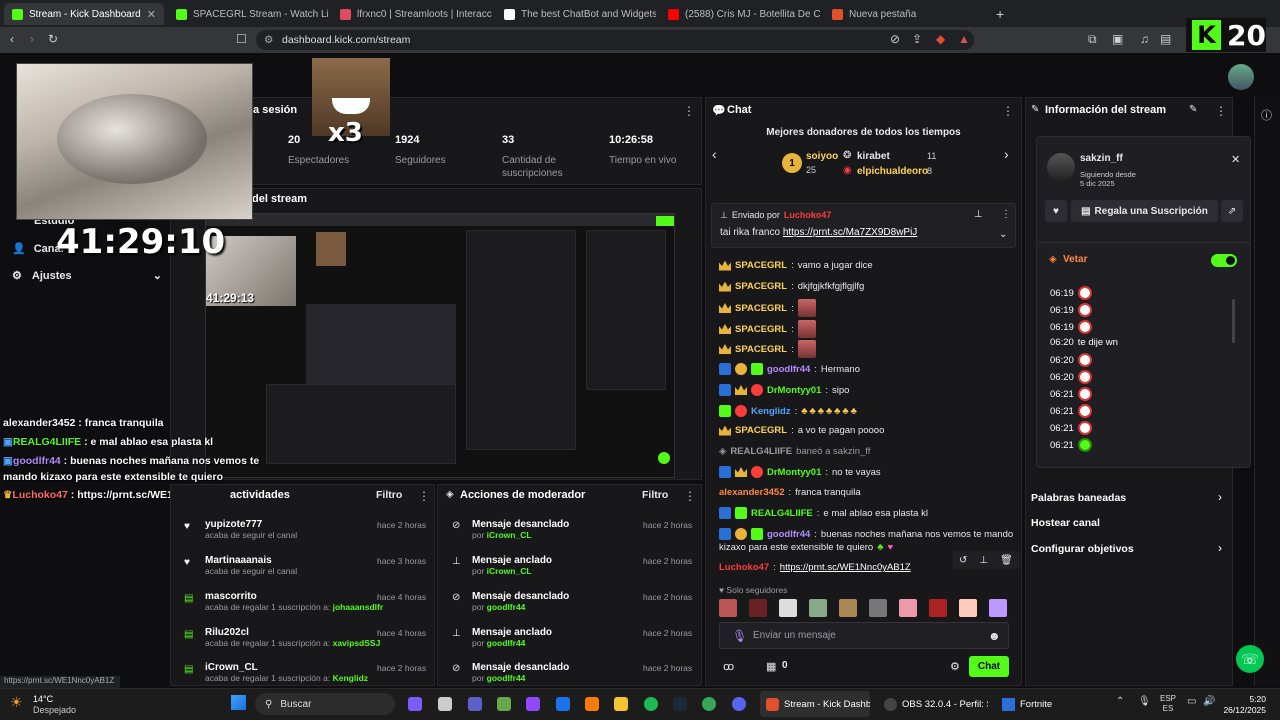 This screenshot has height=720, width=1280. I want to click on timeout-icon: ↺, so click(963, 560).